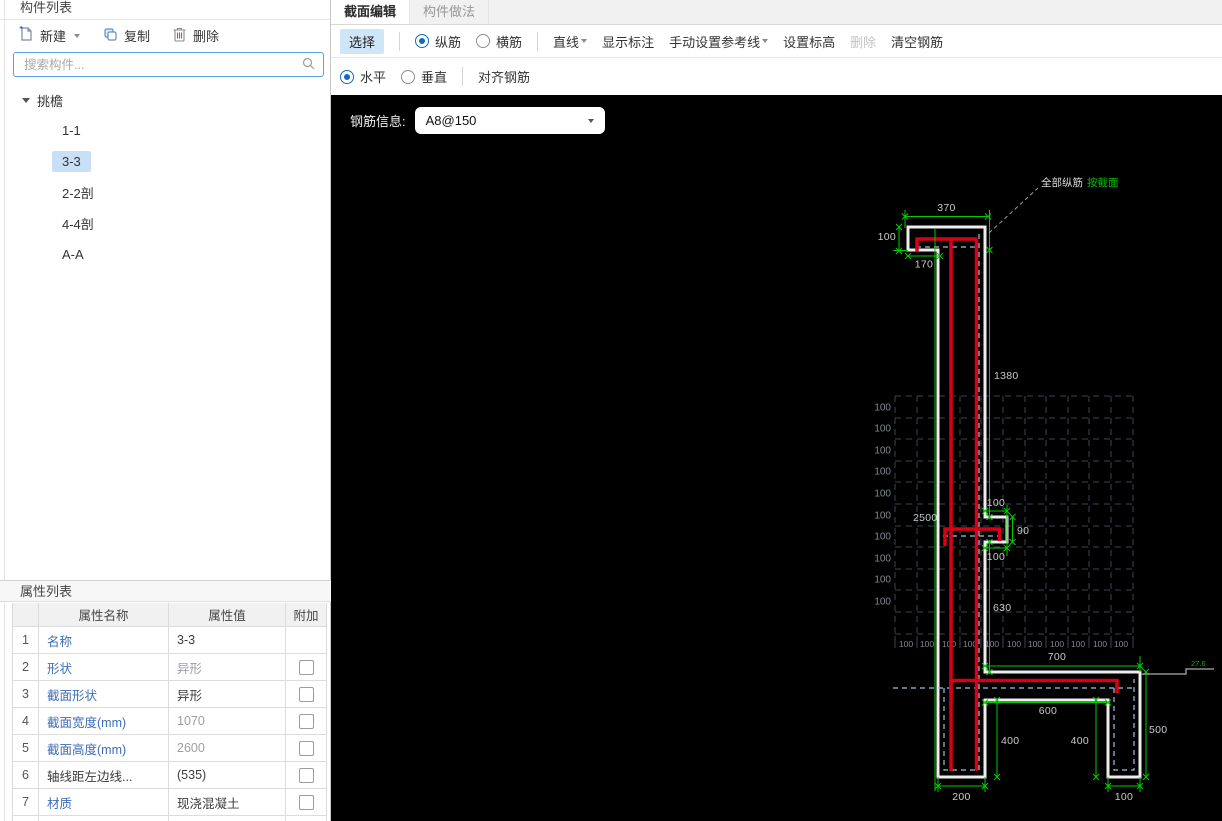 Image resolution: width=1222 pixels, height=821 pixels. I want to click on elevation-value: 27.6, so click(1198, 663).